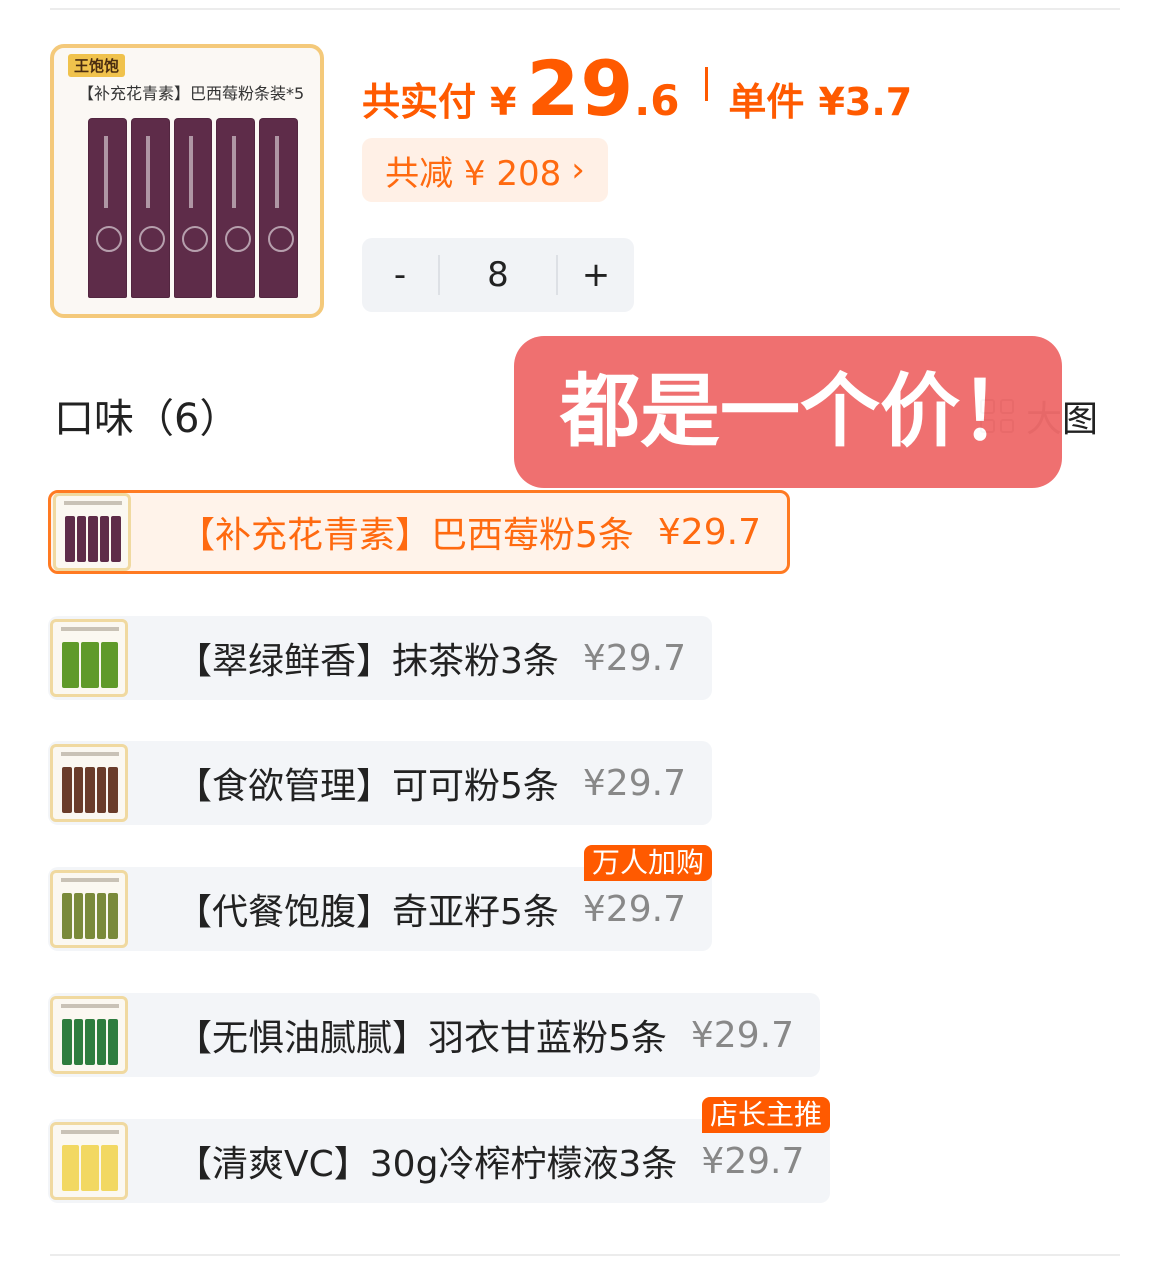 The width and height of the screenshot is (1170, 1287). What do you see at coordinates (400, 275) in the screenshot?
I see `decrease-button: -` at bounding box center [400, 275].